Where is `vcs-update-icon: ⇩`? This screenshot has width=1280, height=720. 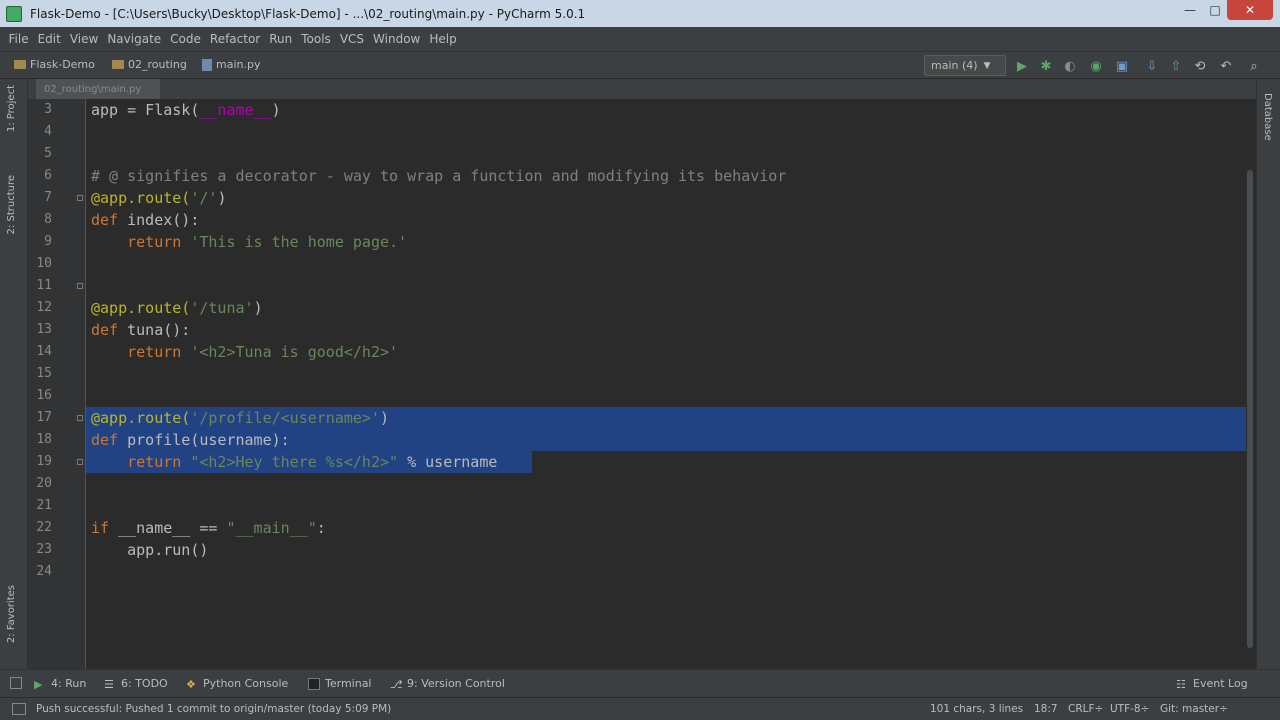 vcs-update-icon: ⇩ is located at coordinates (1152, 66).